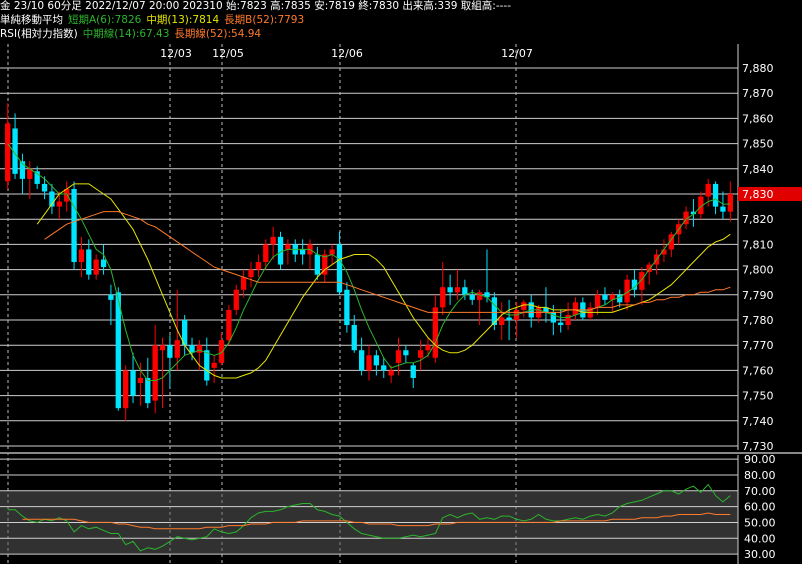  I want to click on price-tick-label: 7,840, so click(758, 169).